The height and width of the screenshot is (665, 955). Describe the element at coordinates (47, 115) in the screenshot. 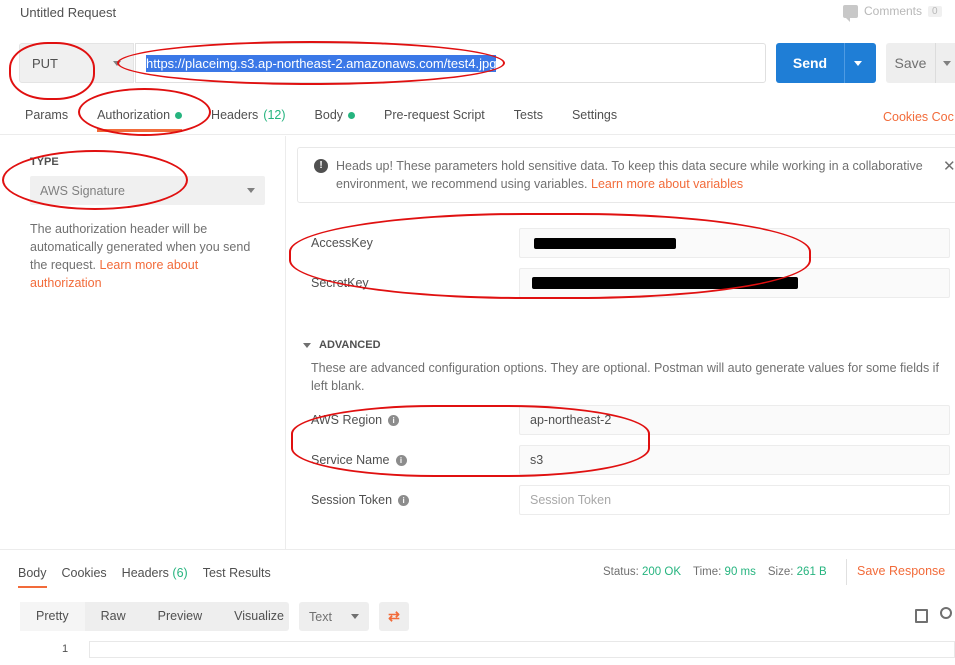

I see `tab-label: Params` at that location.